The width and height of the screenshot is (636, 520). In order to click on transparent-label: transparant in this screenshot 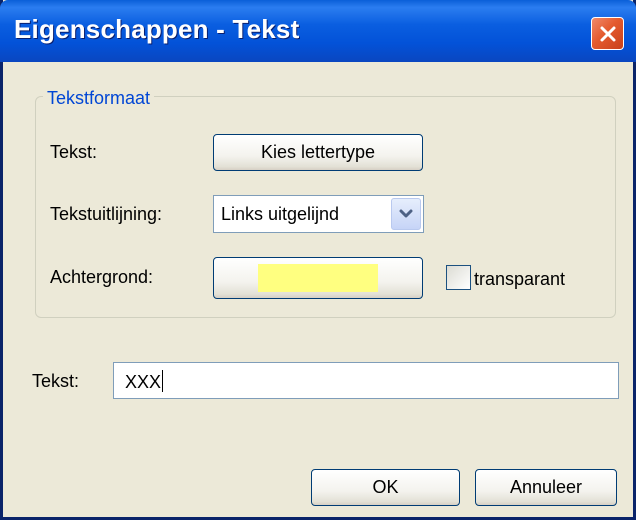, I will do `click(519, 279)`.